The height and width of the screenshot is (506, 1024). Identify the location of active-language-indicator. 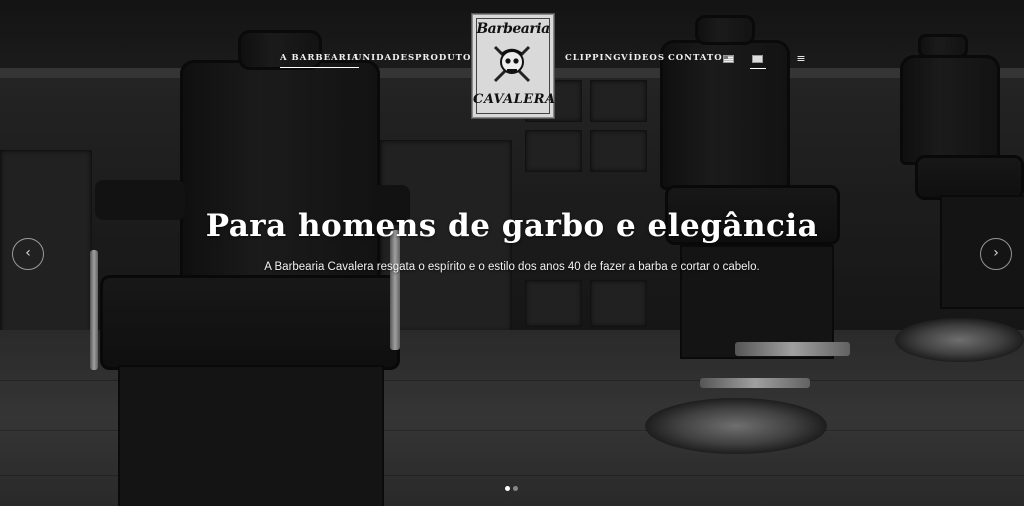
(758, 68).